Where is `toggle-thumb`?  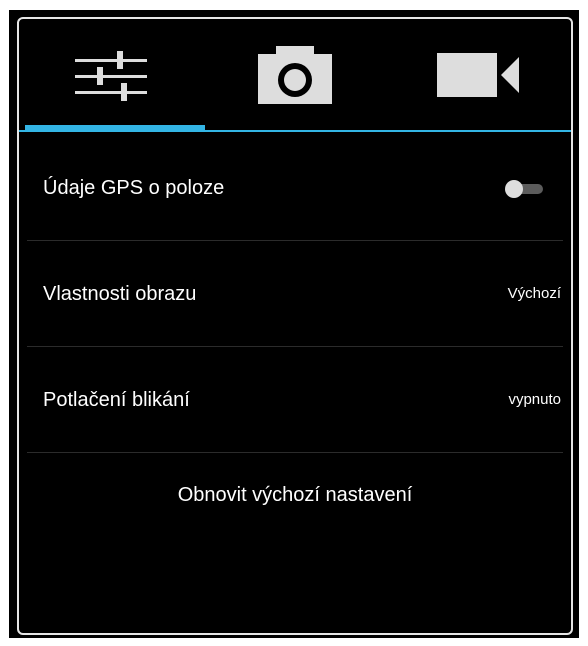 toggle-thumb is located at coordinates (514, 189).